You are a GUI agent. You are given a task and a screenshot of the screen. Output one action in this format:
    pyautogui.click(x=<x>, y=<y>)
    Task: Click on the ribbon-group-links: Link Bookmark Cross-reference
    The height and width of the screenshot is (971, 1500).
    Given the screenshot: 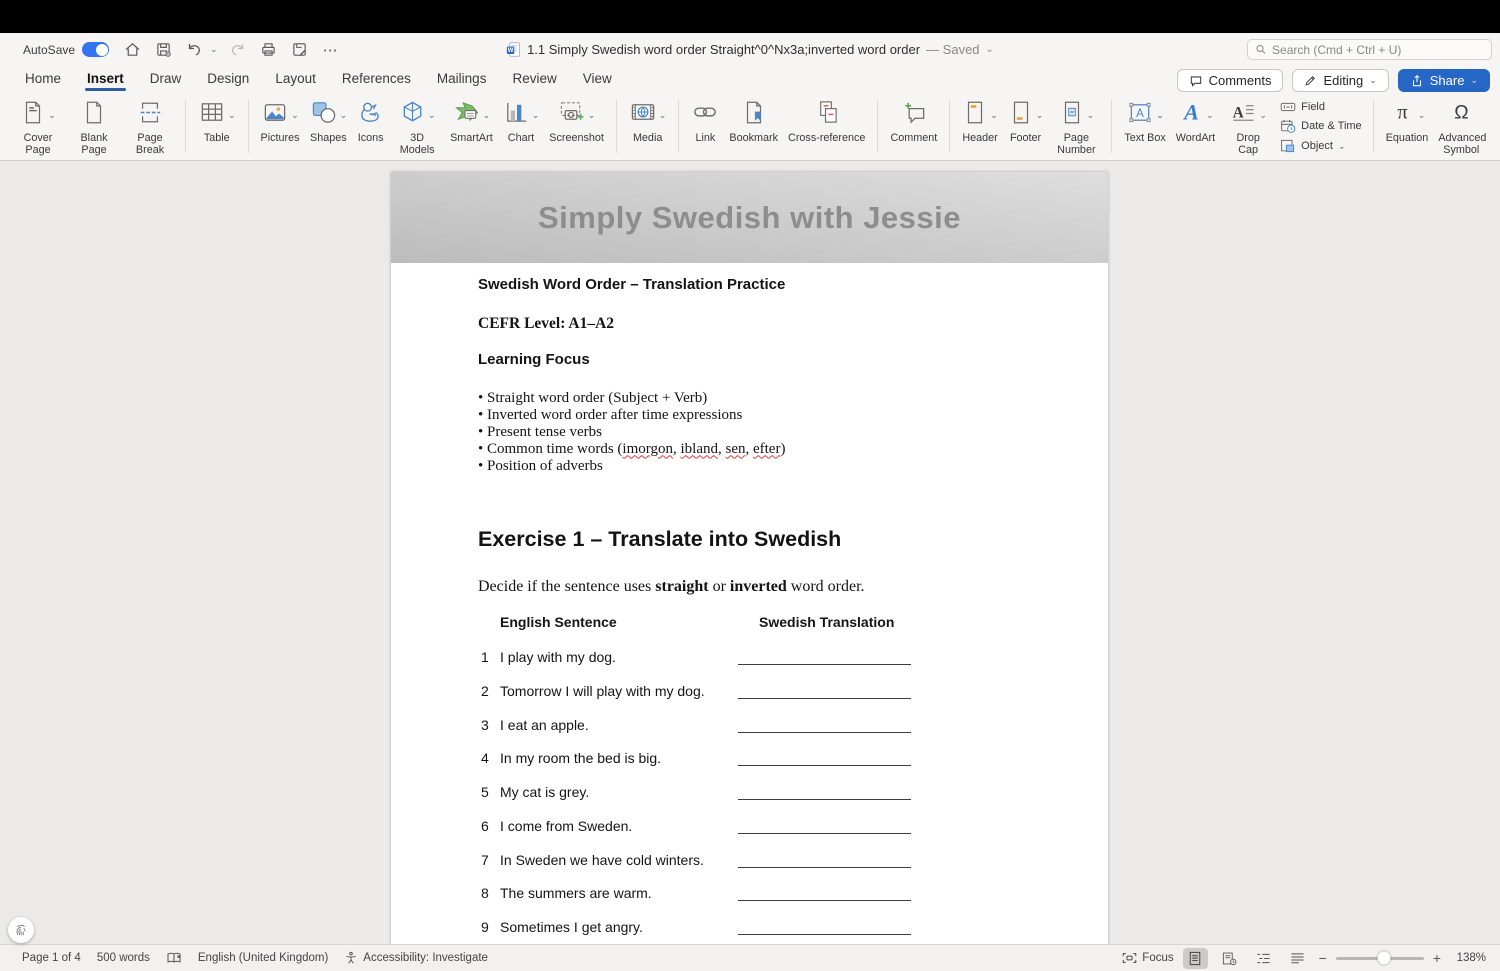 What is the action you would take?
    pyautogui.click(x=778, y=126)
    